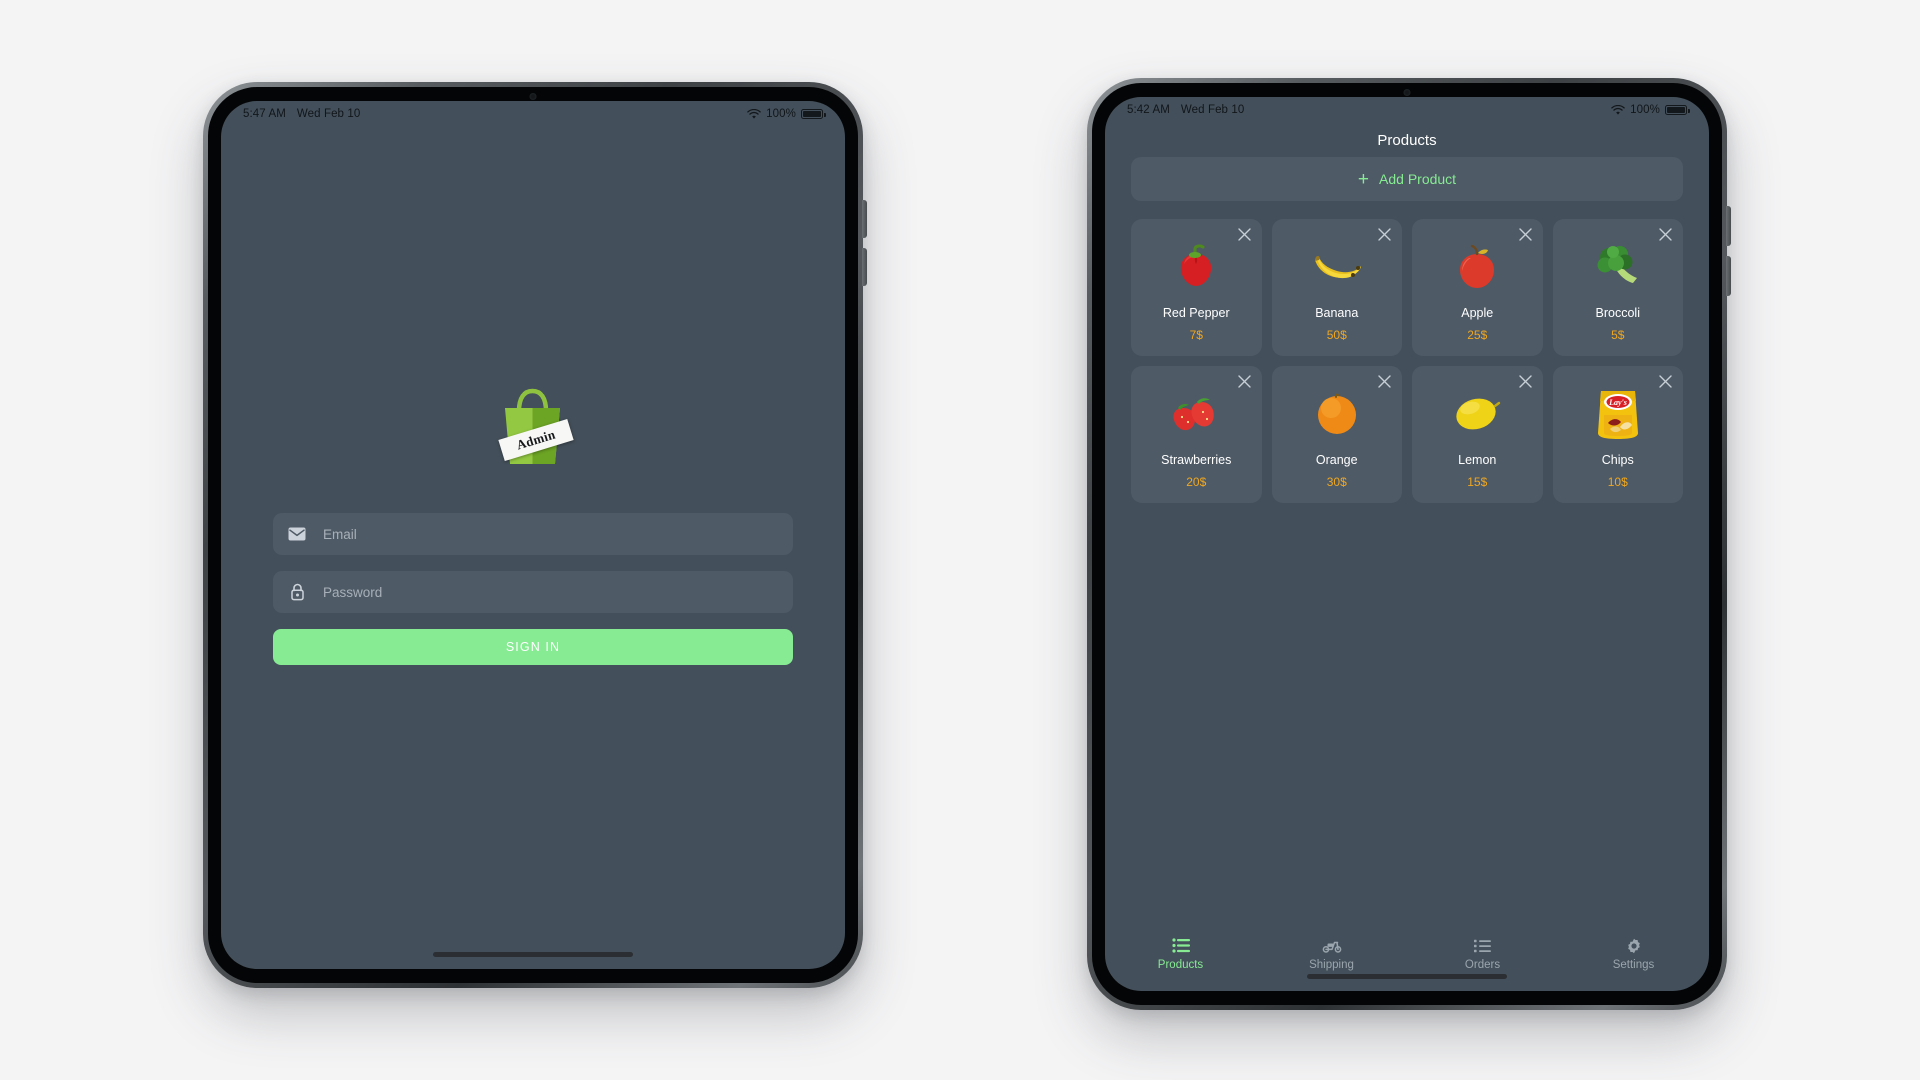 This screenshot has width=1920, height=1080. I want to click on add-product-button: + Add Product, so click(1407, 179).